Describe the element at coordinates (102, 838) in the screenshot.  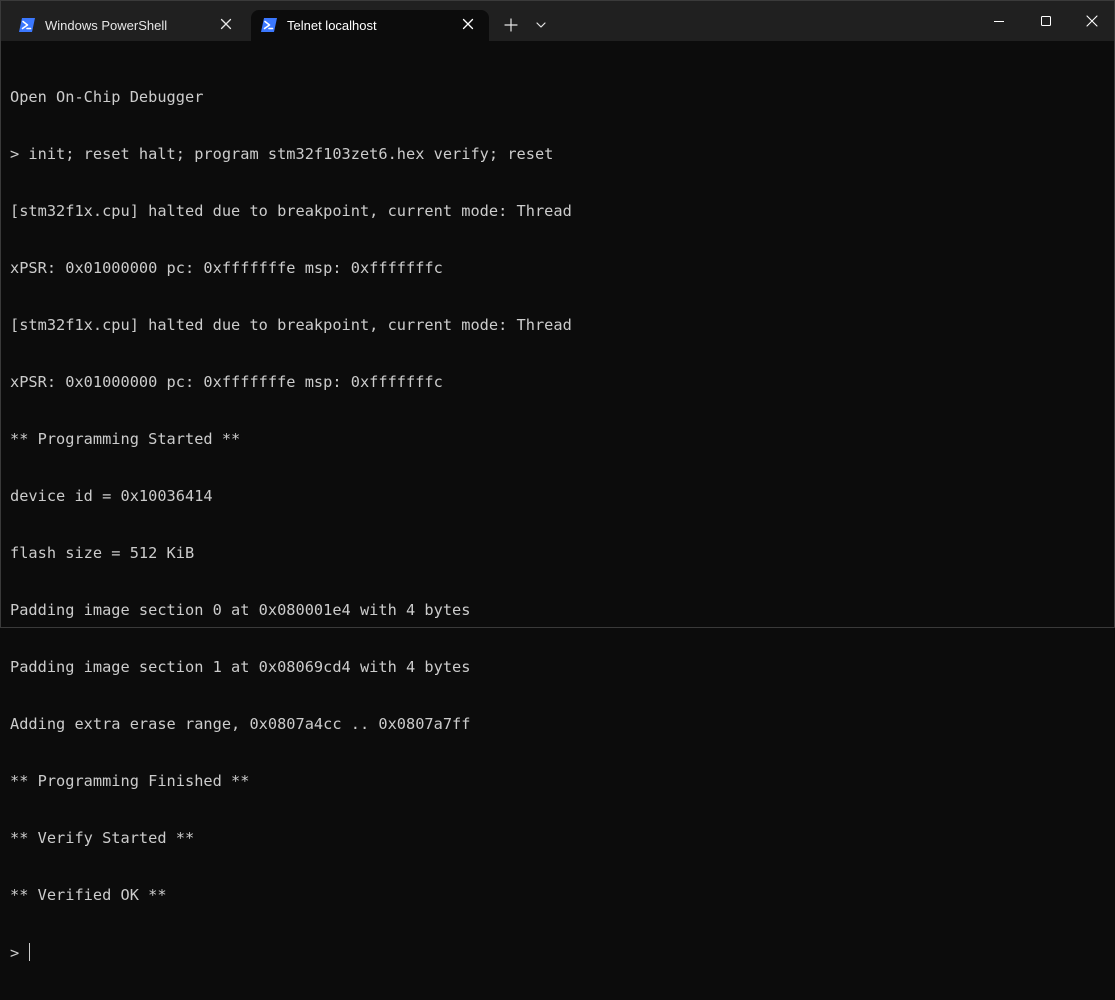
I see `terminal-line: ** Verify Started **` at that location.